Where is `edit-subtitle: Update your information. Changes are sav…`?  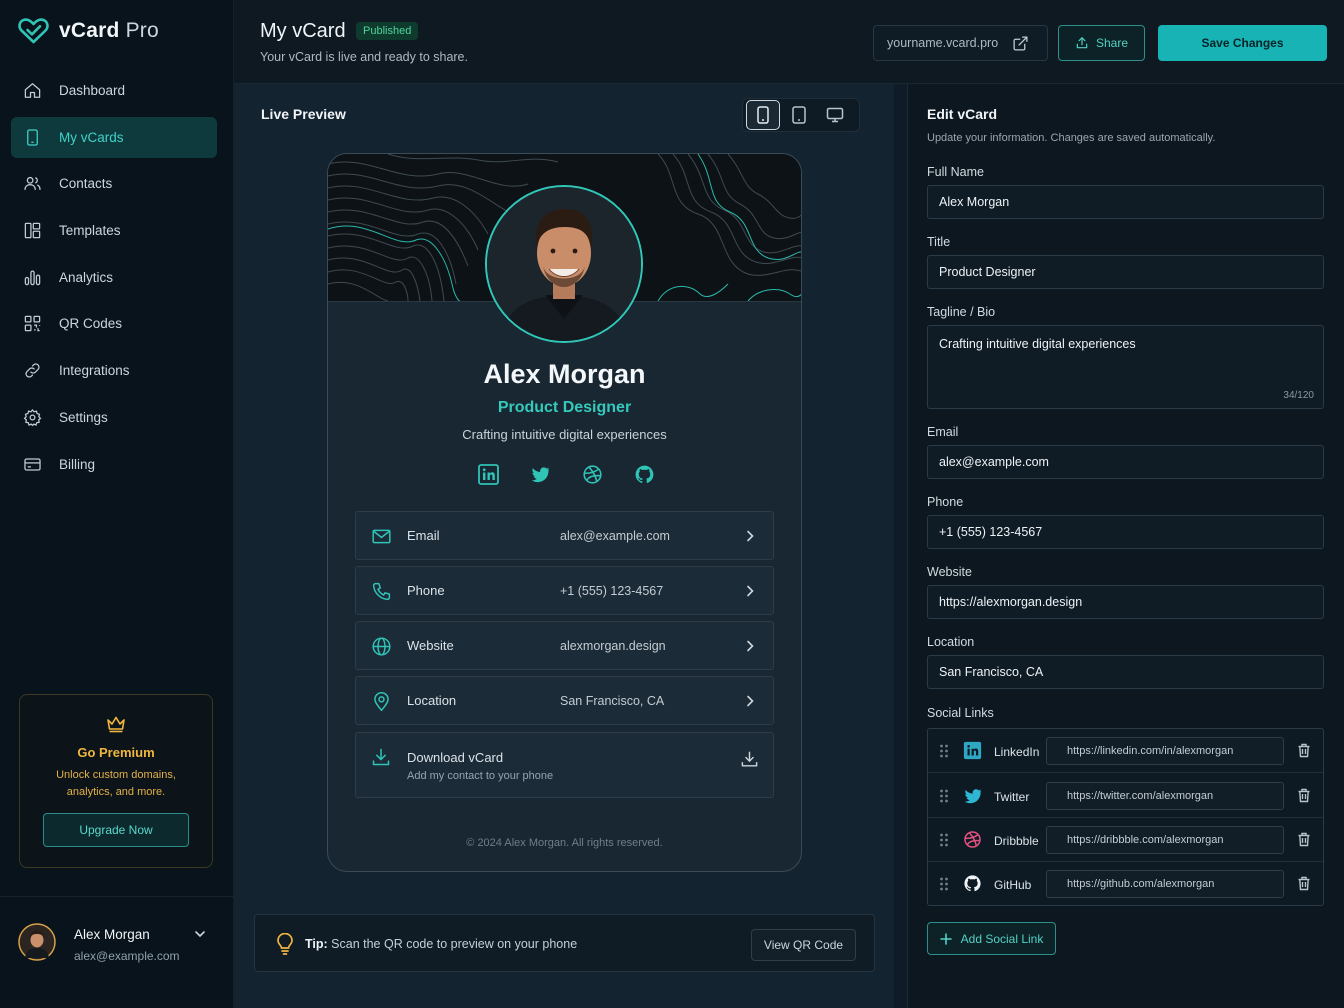
edit-subtitle: Update your information. Changes are sav… is located at coordinates (1071, 138).